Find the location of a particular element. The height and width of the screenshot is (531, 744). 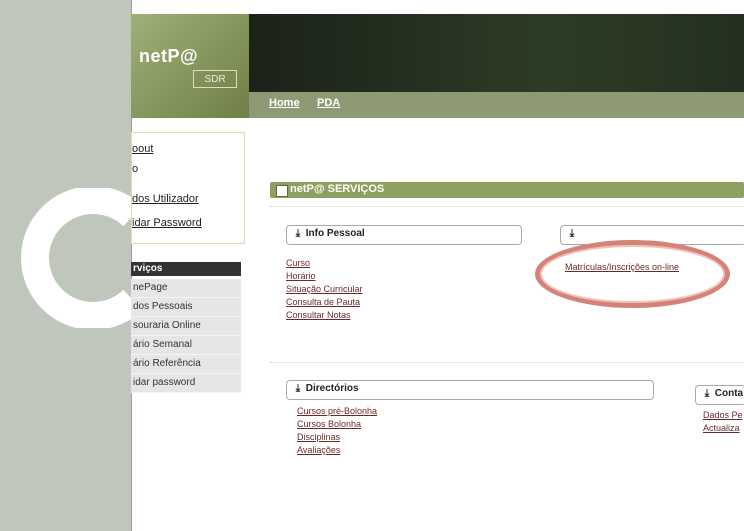

info-pessoal-title: ⤓ Info Pessoal is located at coordinates (329, 233).